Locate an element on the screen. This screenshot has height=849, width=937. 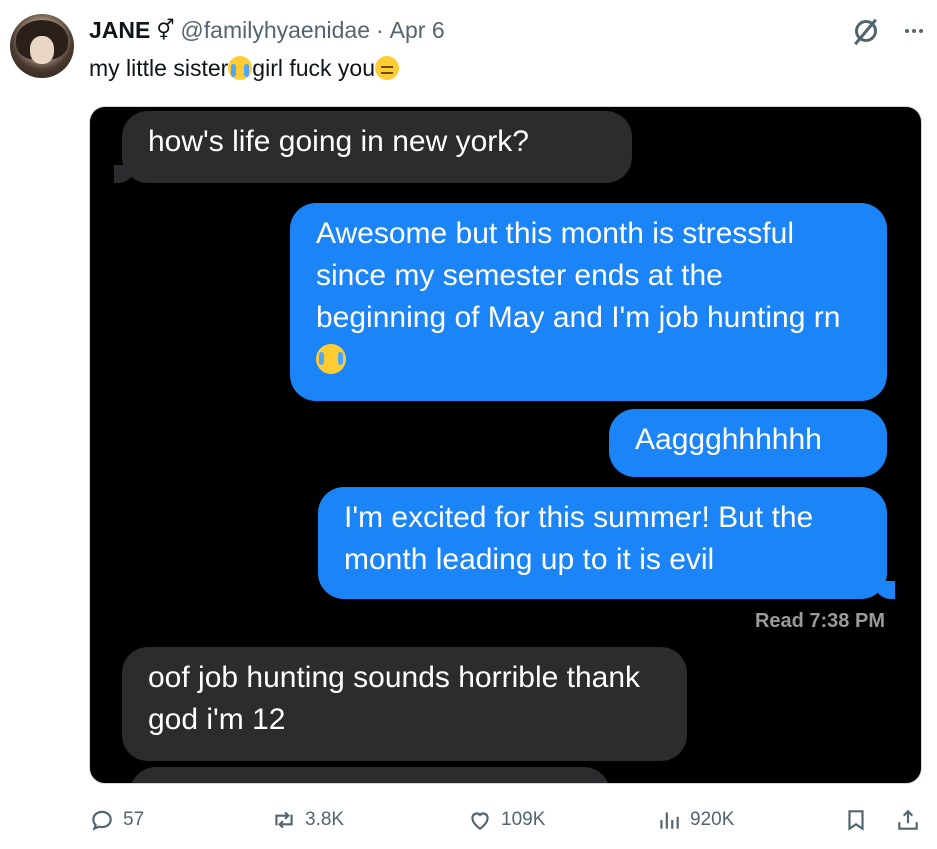
bookmark-button is located at coordinates (856, 820).